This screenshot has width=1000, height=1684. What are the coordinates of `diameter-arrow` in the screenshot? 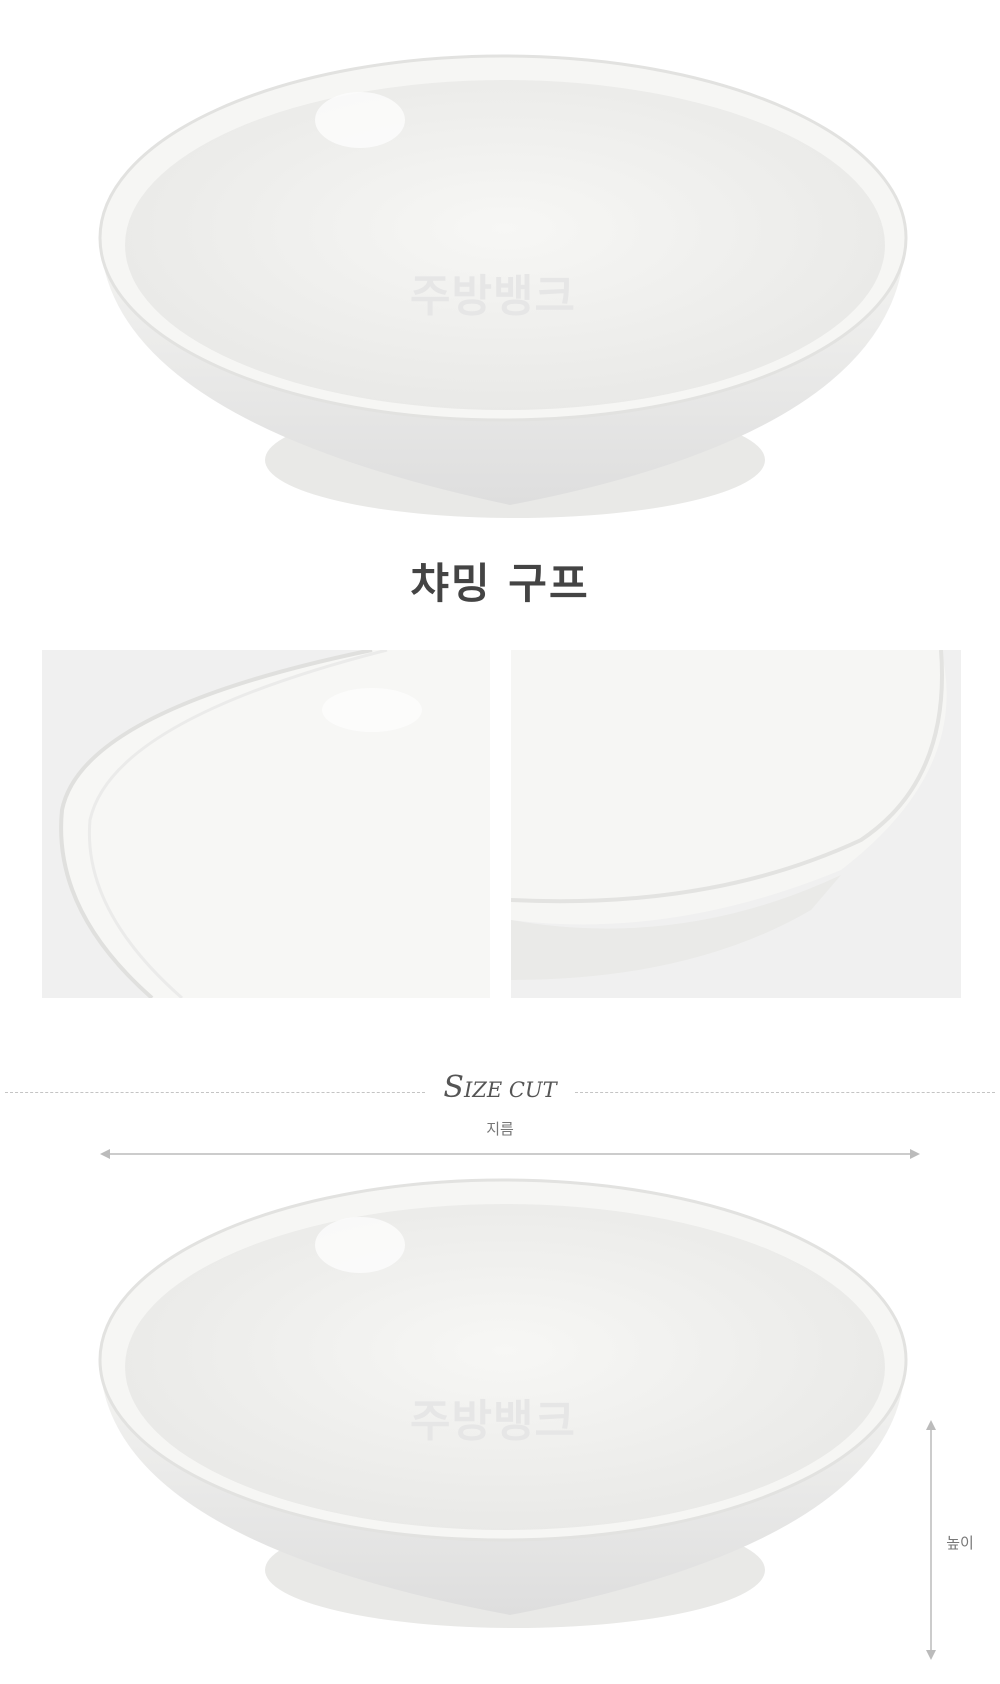 It's located at (510, 1154).